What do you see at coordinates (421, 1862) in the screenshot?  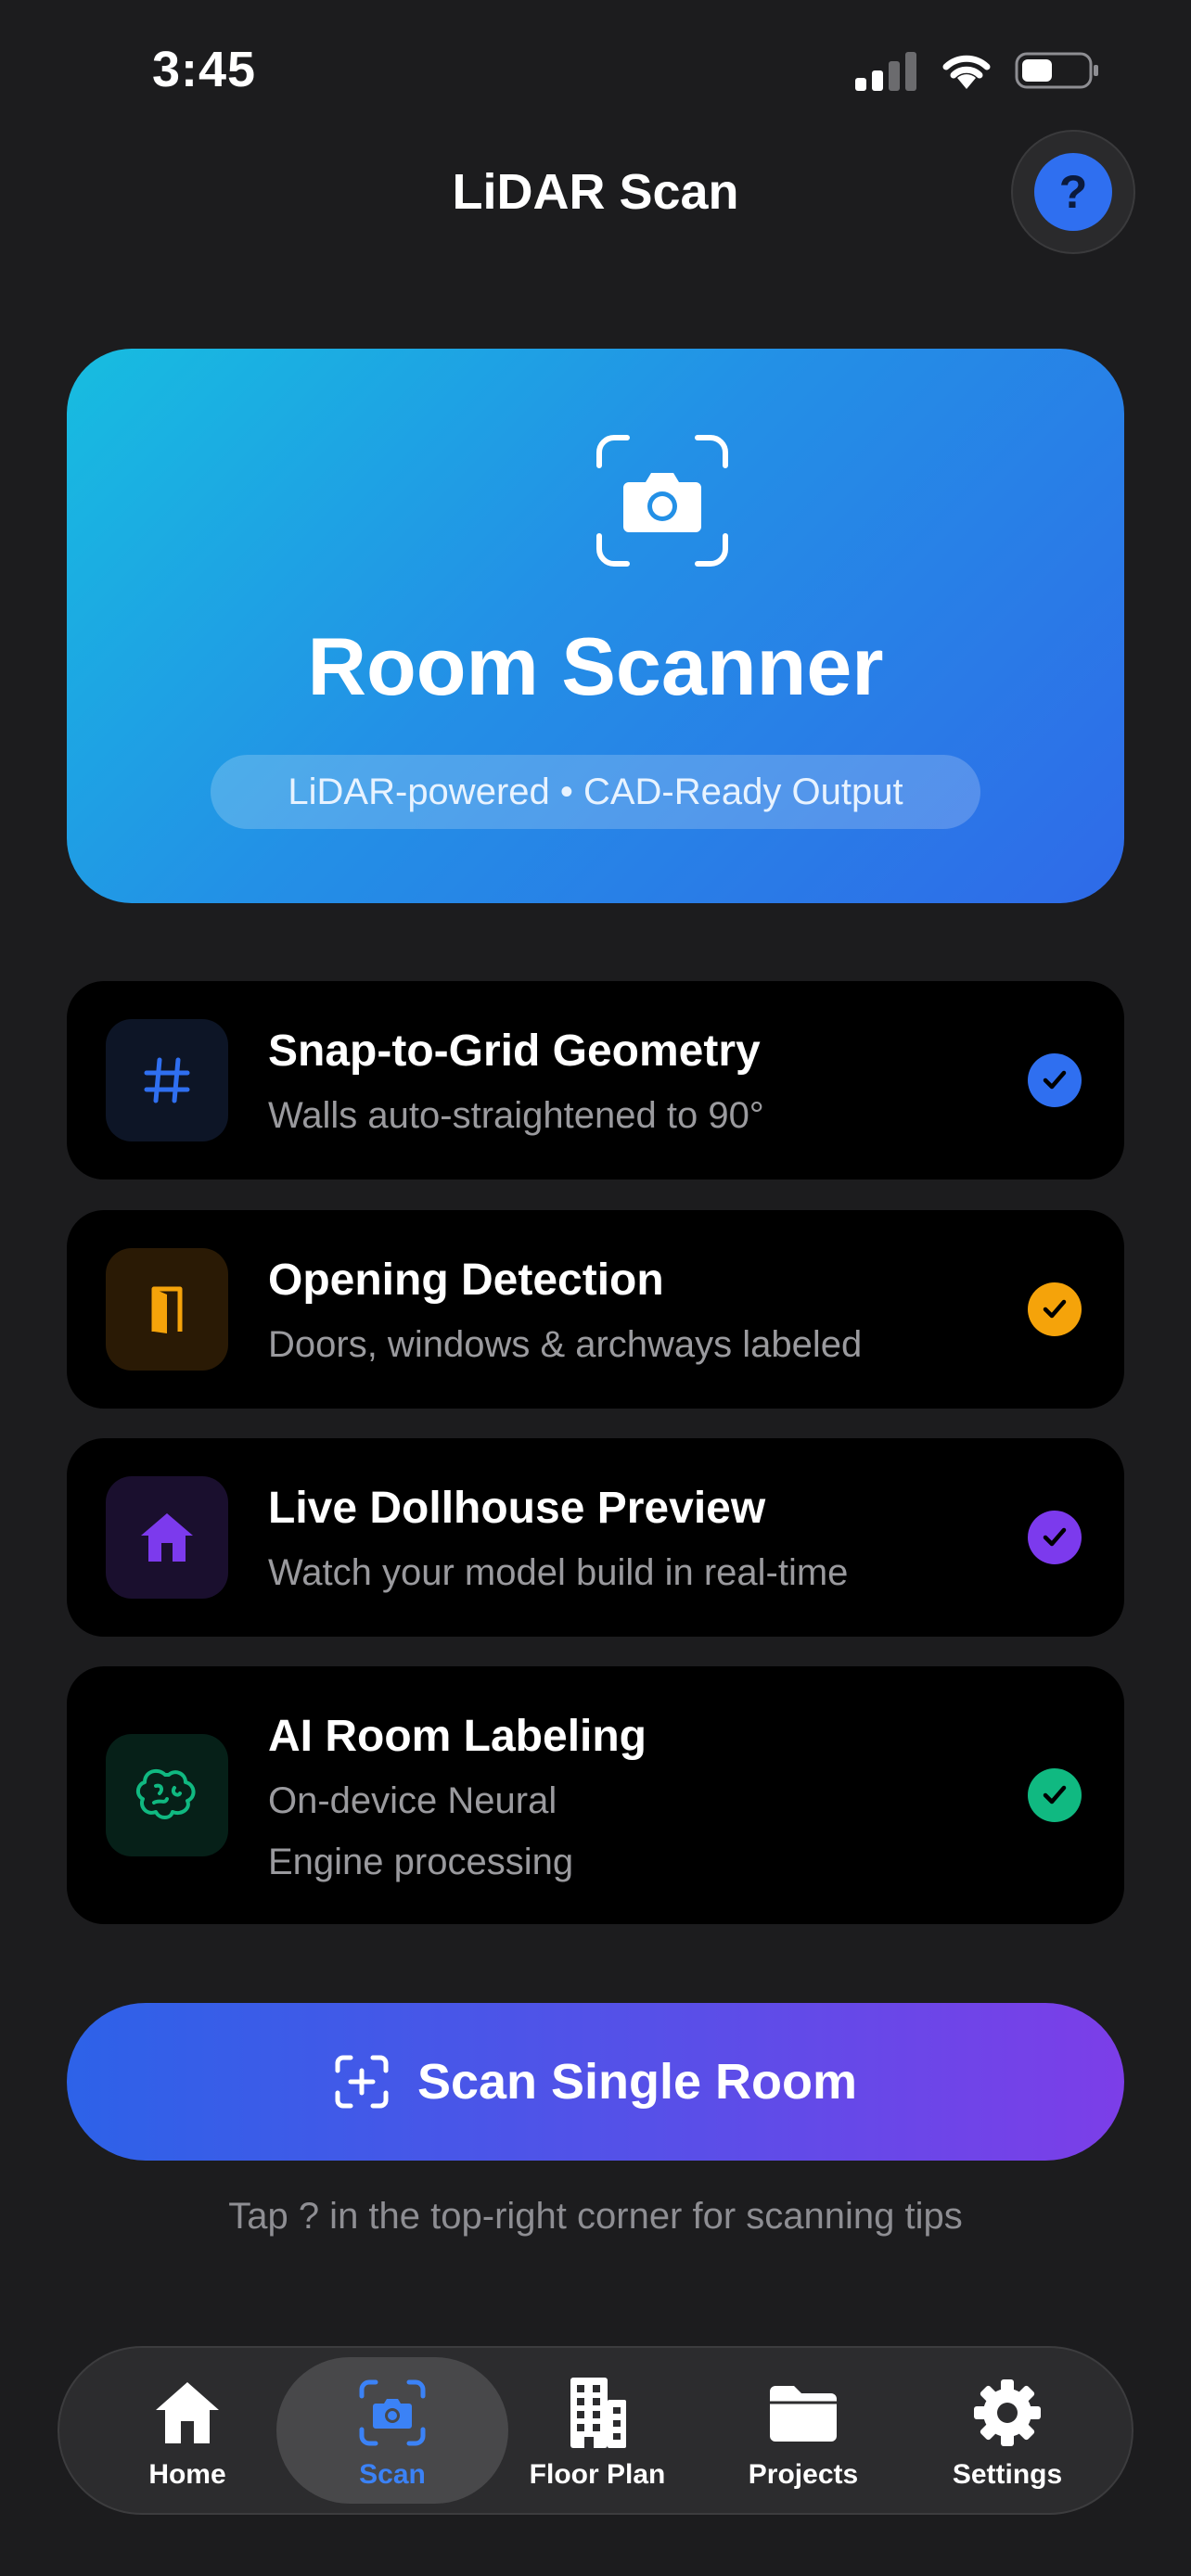 I see `feature-subtitle: Engine processing` at bounding box center [421, 1862].